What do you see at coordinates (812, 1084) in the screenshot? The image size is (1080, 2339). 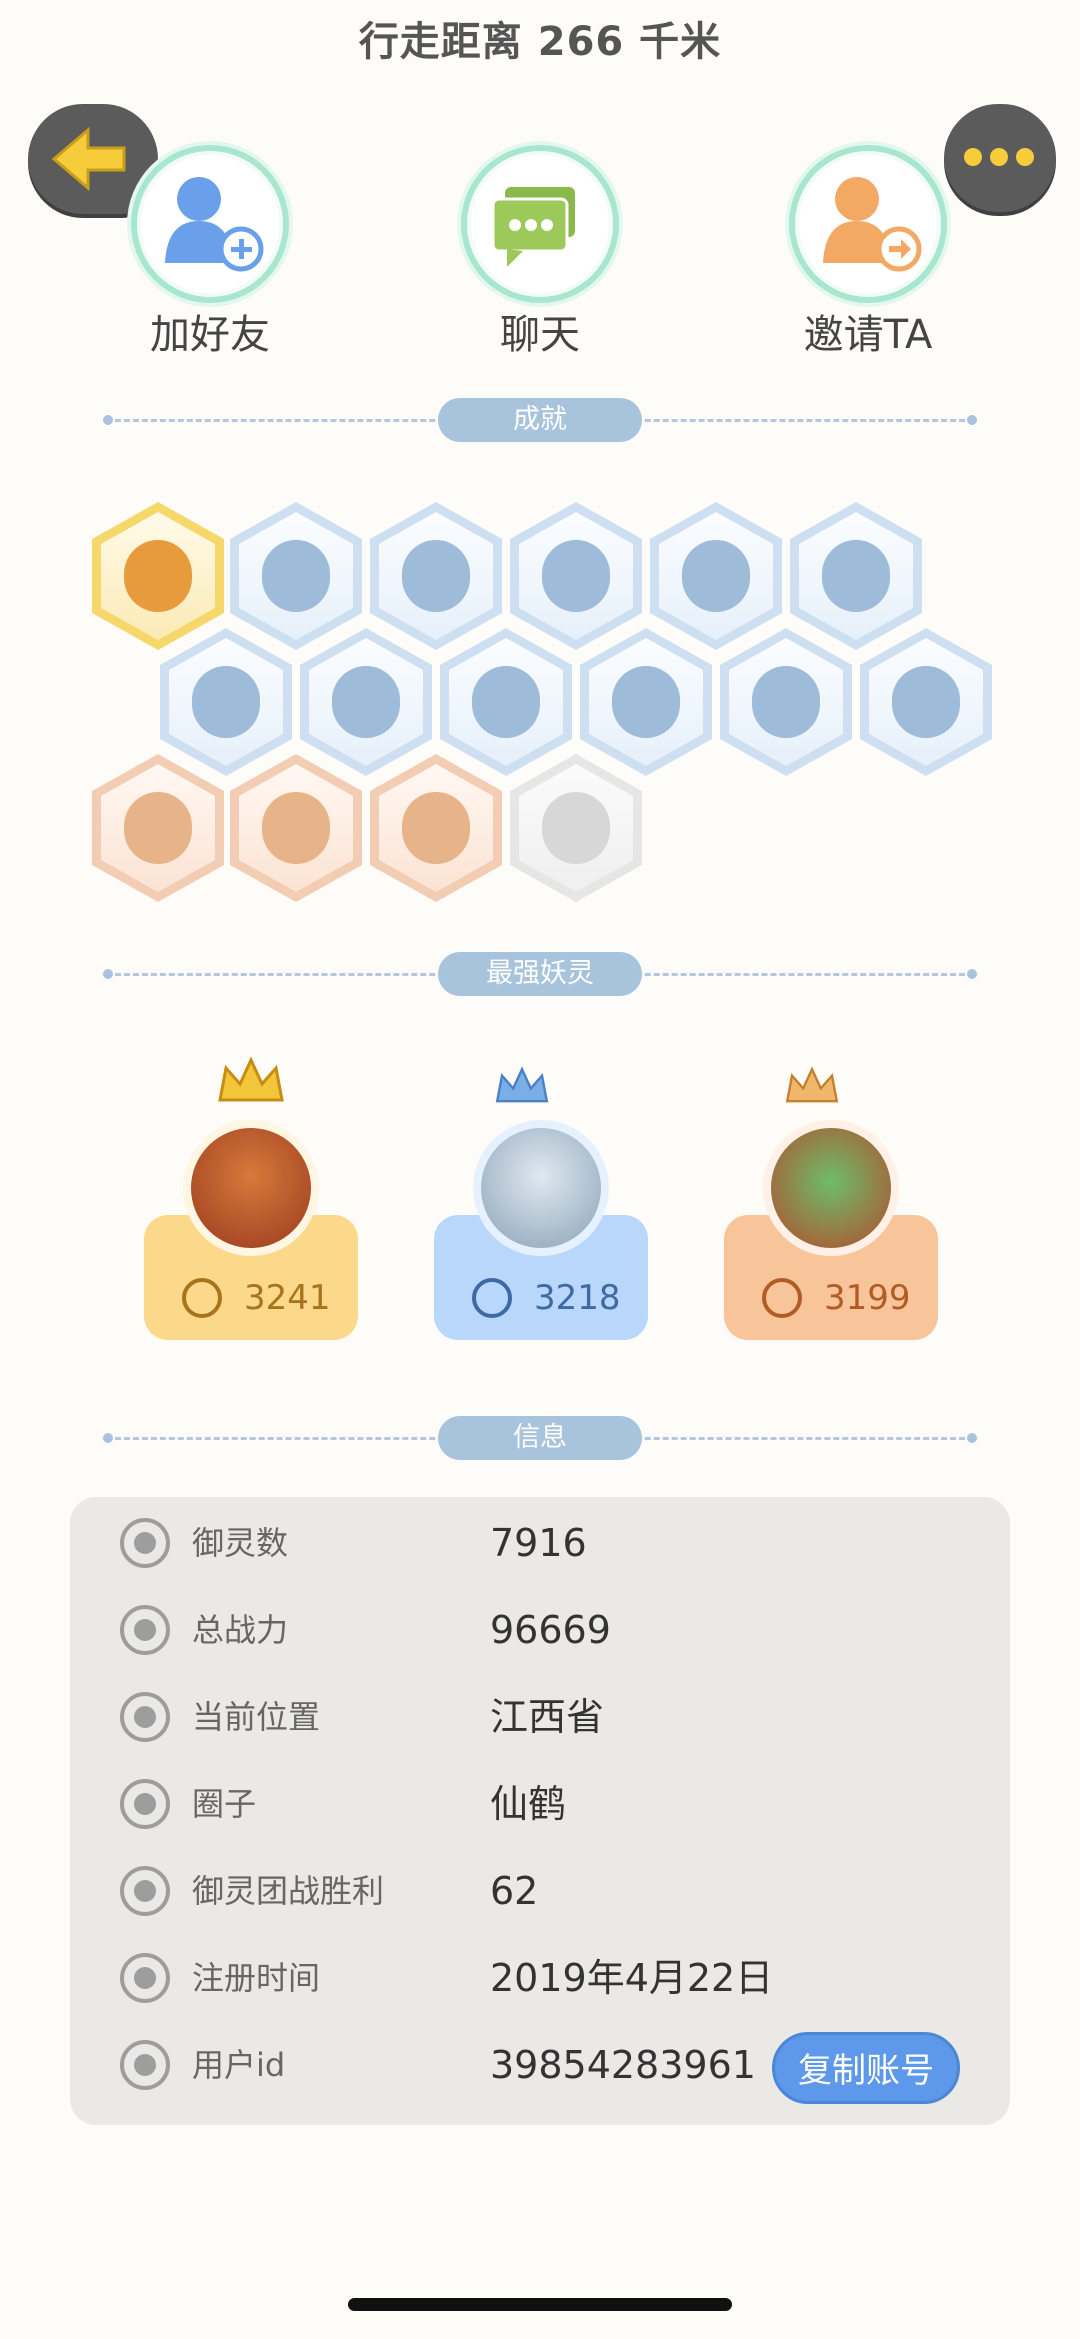 I see `bronze-crown-icon` at bounding box center [812, 1084].